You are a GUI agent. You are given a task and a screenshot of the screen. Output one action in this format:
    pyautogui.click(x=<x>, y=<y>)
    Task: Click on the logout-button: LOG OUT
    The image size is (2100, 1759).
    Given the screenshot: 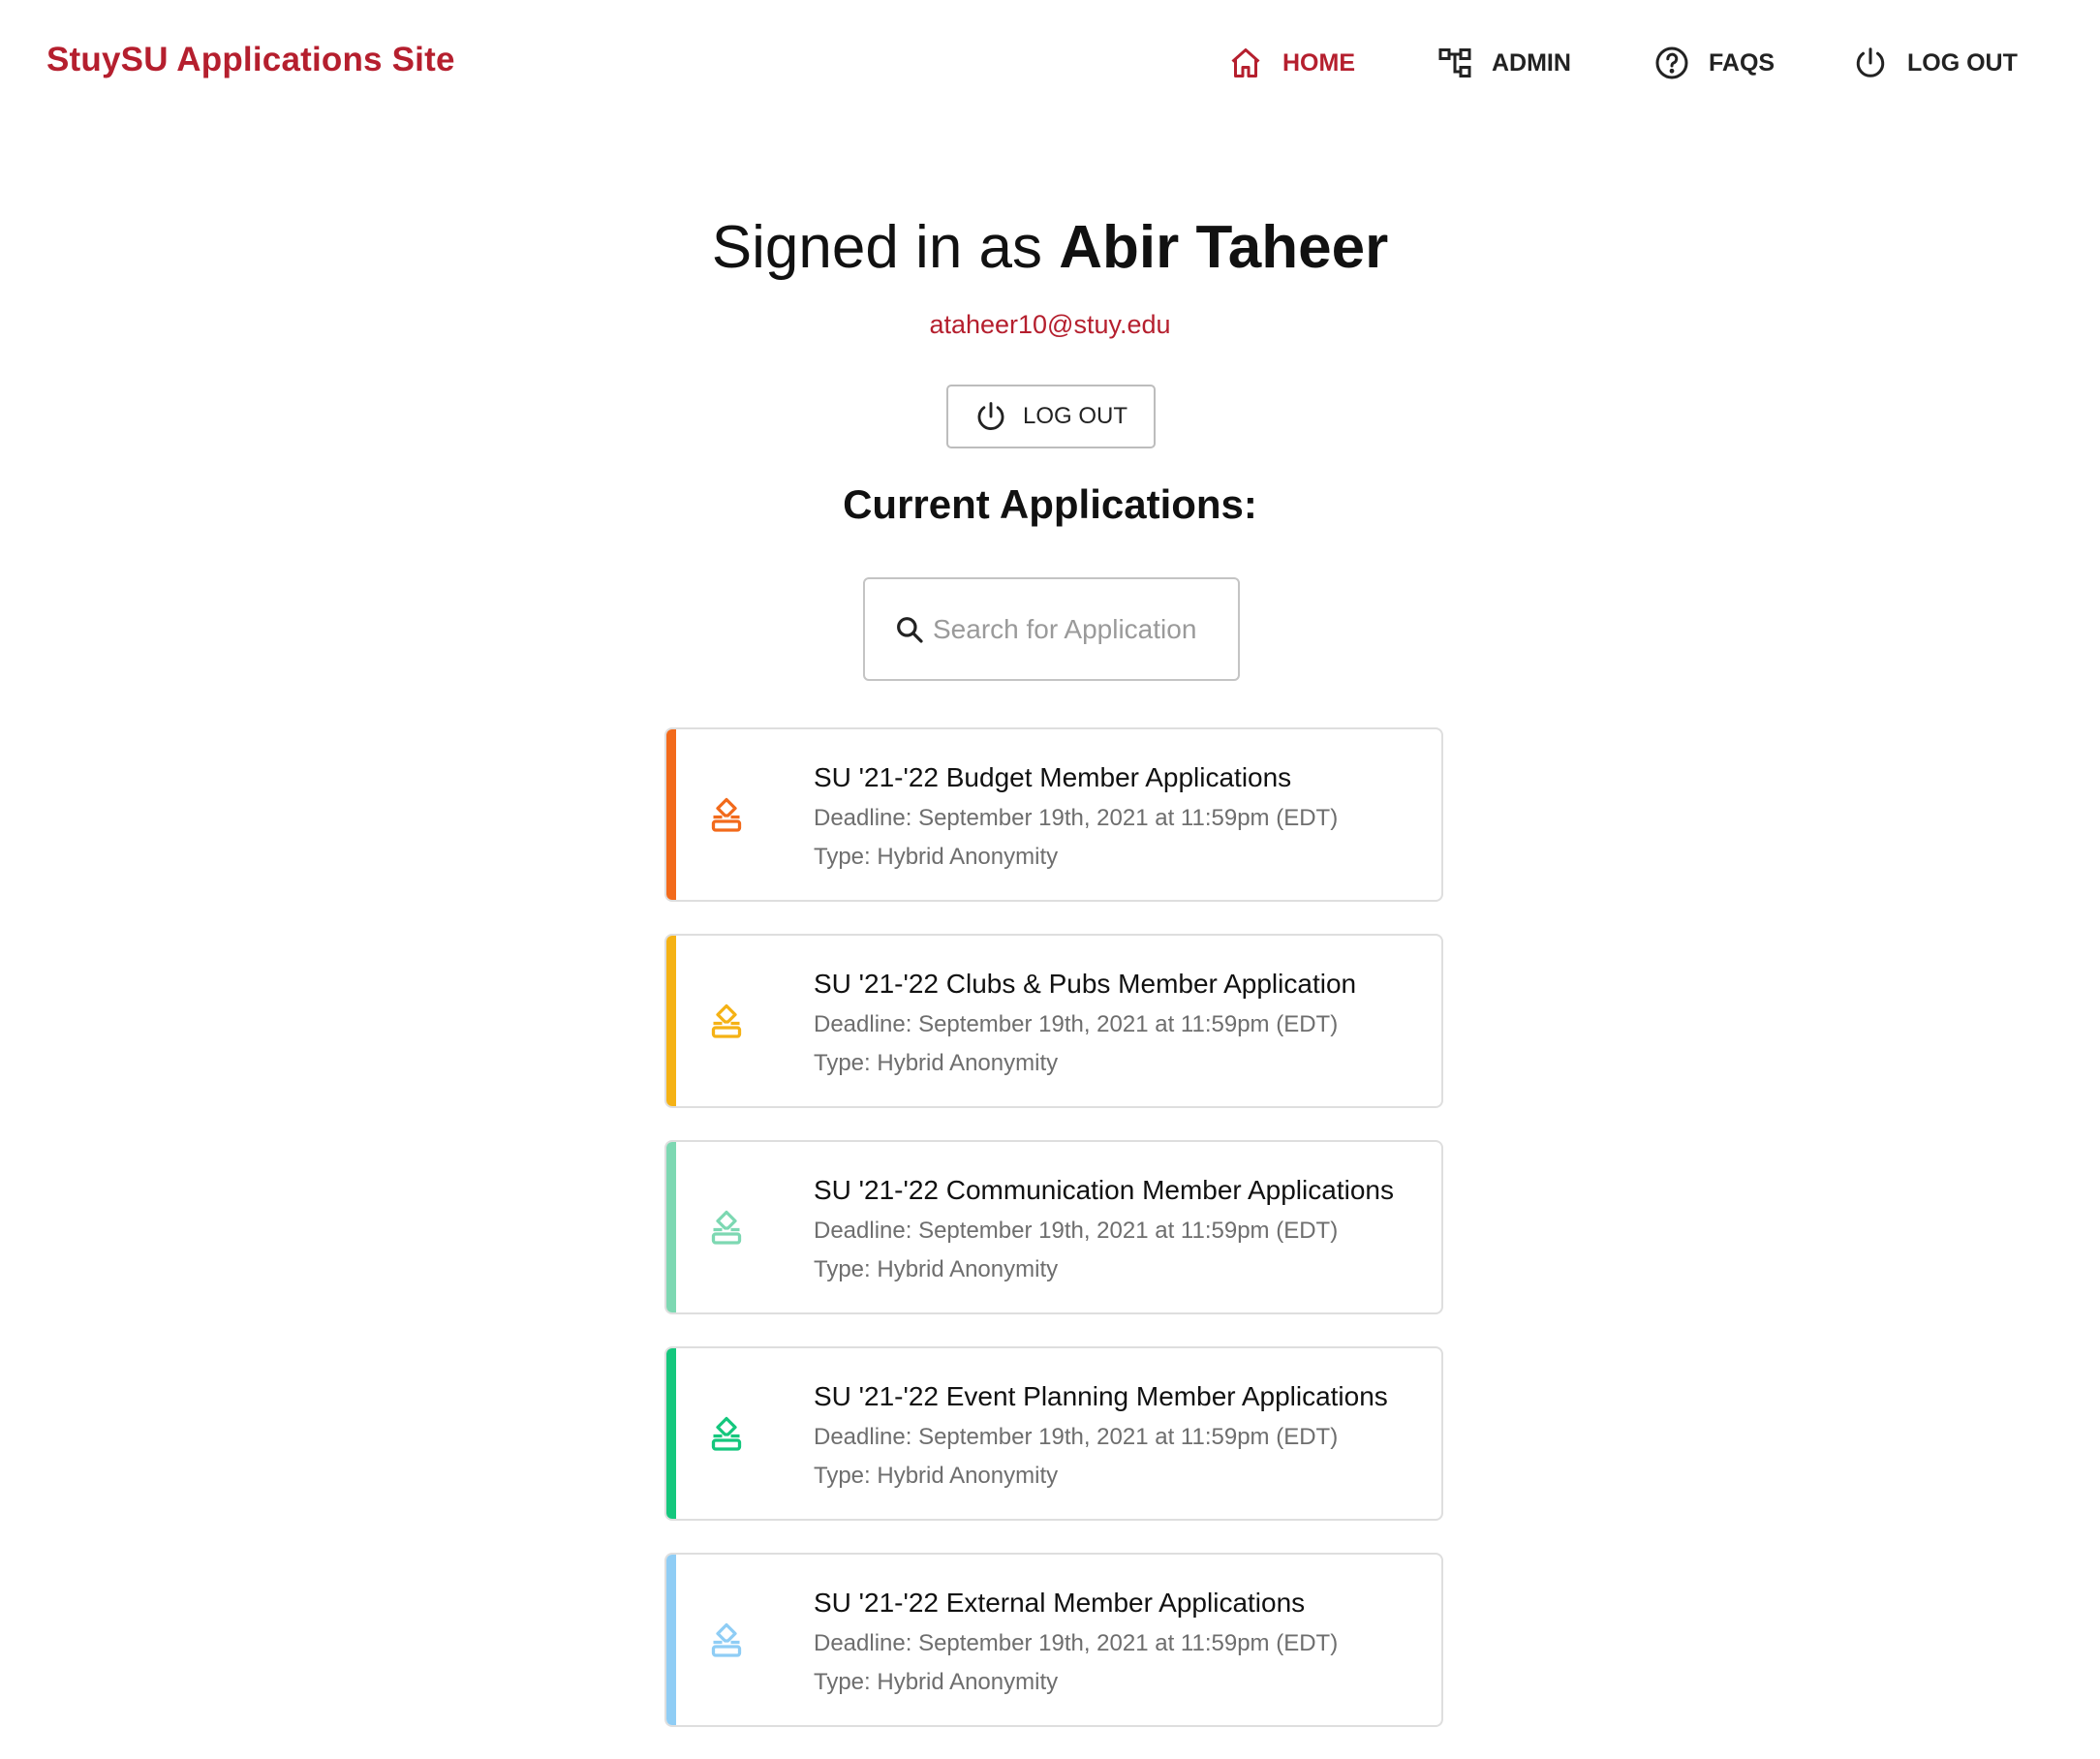 What is the action you would take?
    pyautogui.click(x=1051, y=416)
    